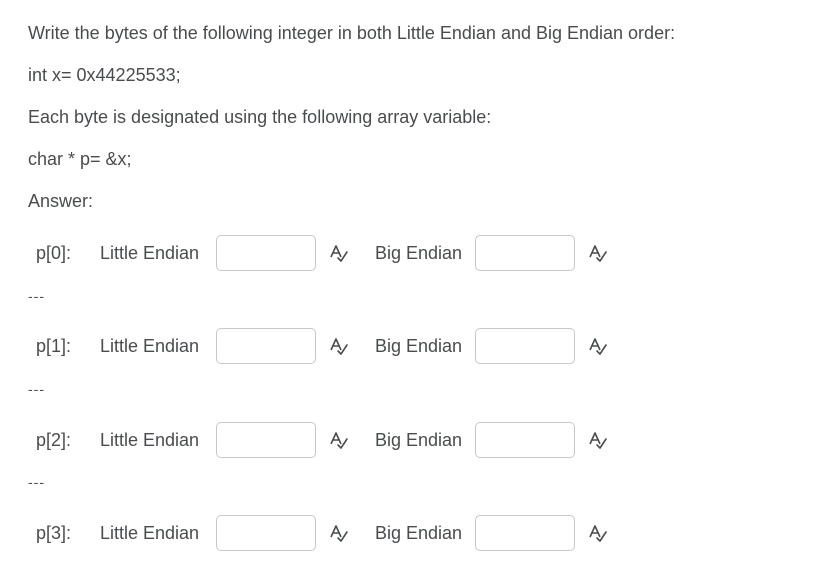 This screenshot has width=818, height=575. What do you see at coordinates (525, 533) in the screenshot?
I see `big-endian-input-p3` at bounding box center [525, 533].